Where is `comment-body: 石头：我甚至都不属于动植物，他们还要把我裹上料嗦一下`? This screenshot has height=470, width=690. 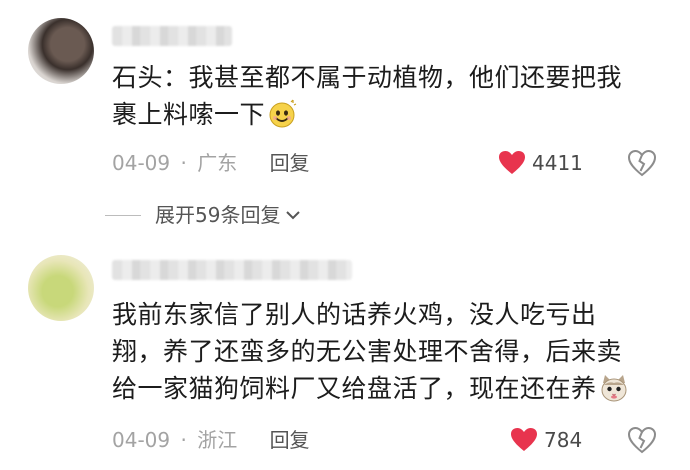
comment-body: 石头：我甚至都不属于动植物，他们还要把我裹上料嗦一下 is located at coordinates (367, 96).